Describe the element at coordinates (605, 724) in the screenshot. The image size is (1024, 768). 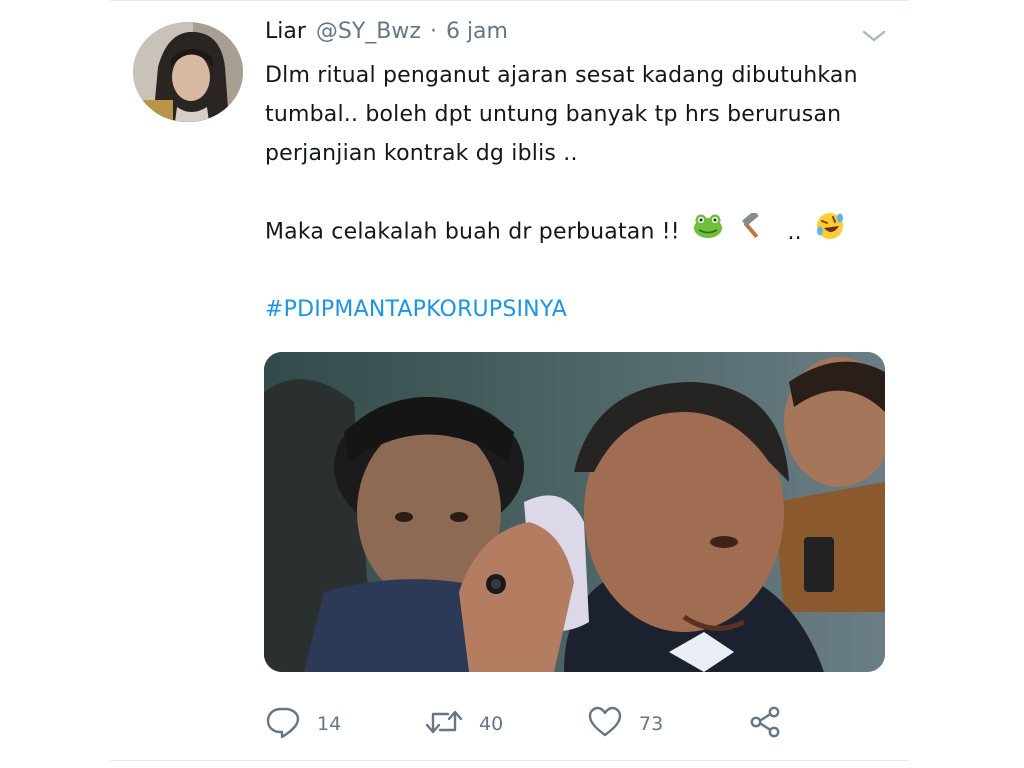
I see `heart-icon` at that location.